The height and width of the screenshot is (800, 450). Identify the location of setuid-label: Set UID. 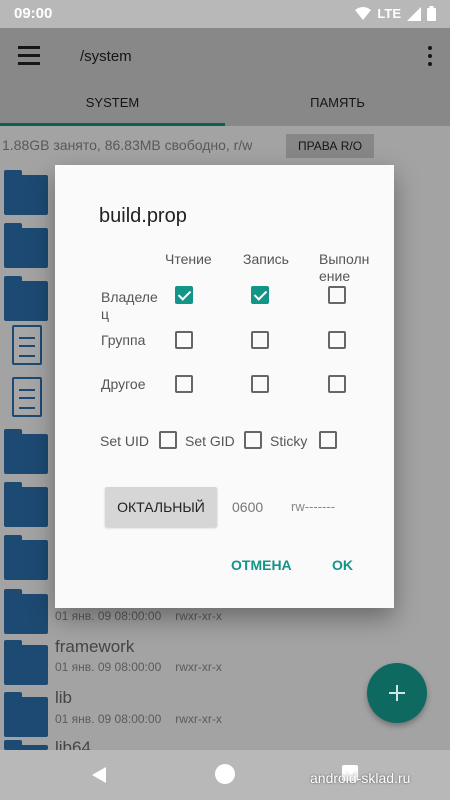
(125, 441).